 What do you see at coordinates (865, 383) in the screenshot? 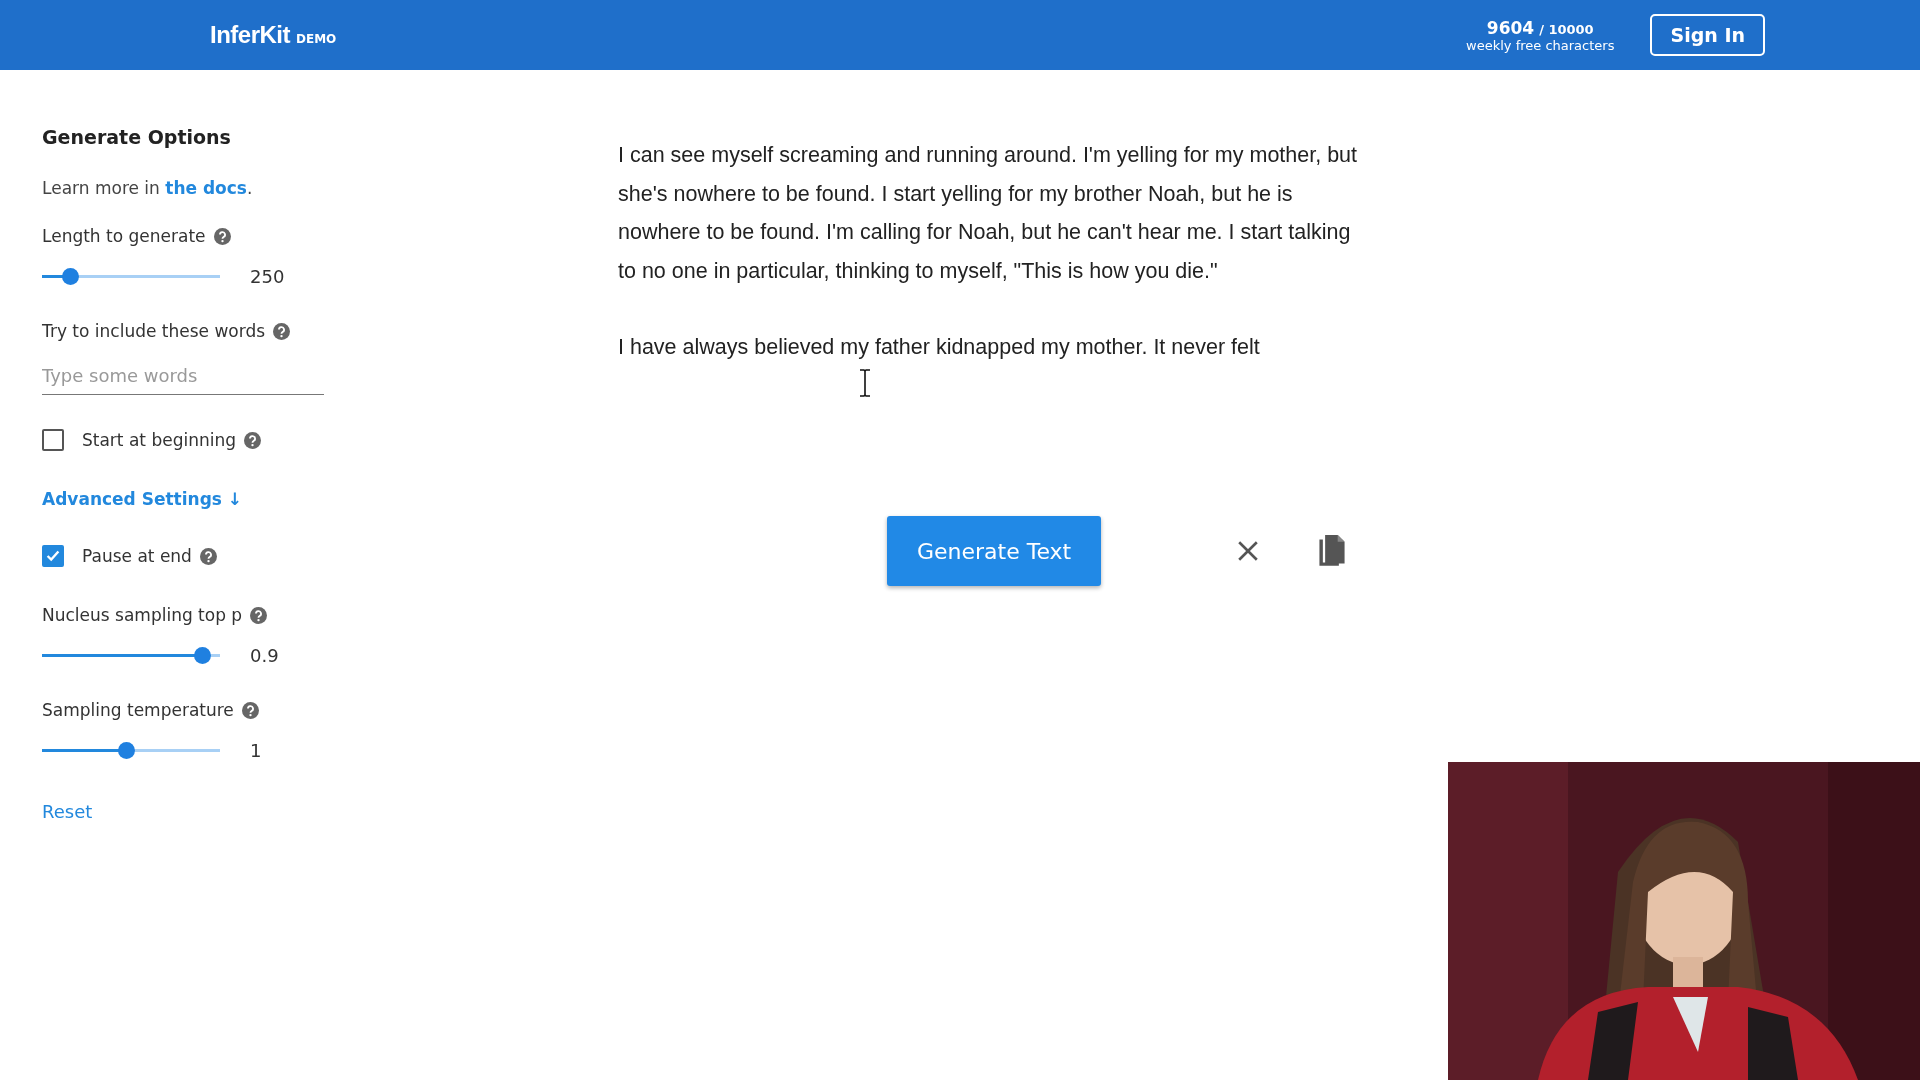
I see `text-cursor-icon` at bounding box center [865, 383].